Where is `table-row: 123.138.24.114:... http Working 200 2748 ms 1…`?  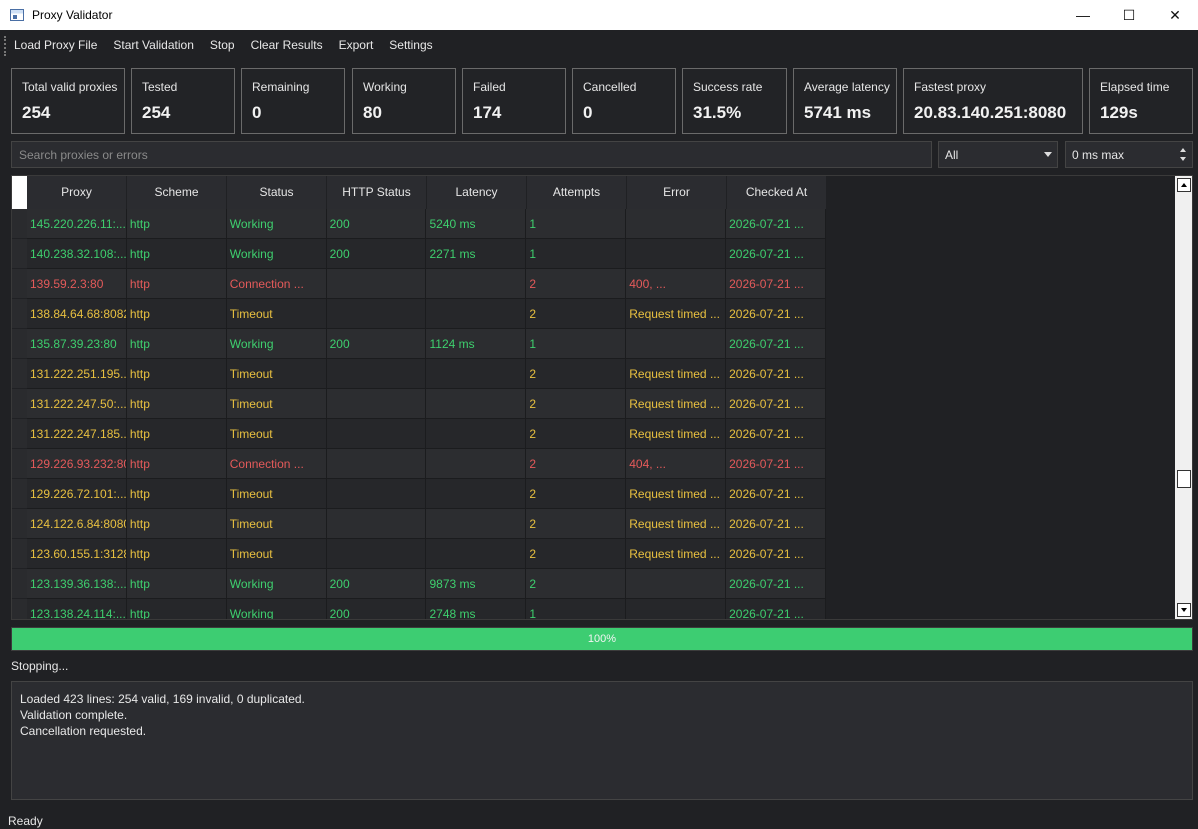
table-row: 123.138.24.114:... http Working 200 2748 ms 1… is located at coordinates (419, 609).